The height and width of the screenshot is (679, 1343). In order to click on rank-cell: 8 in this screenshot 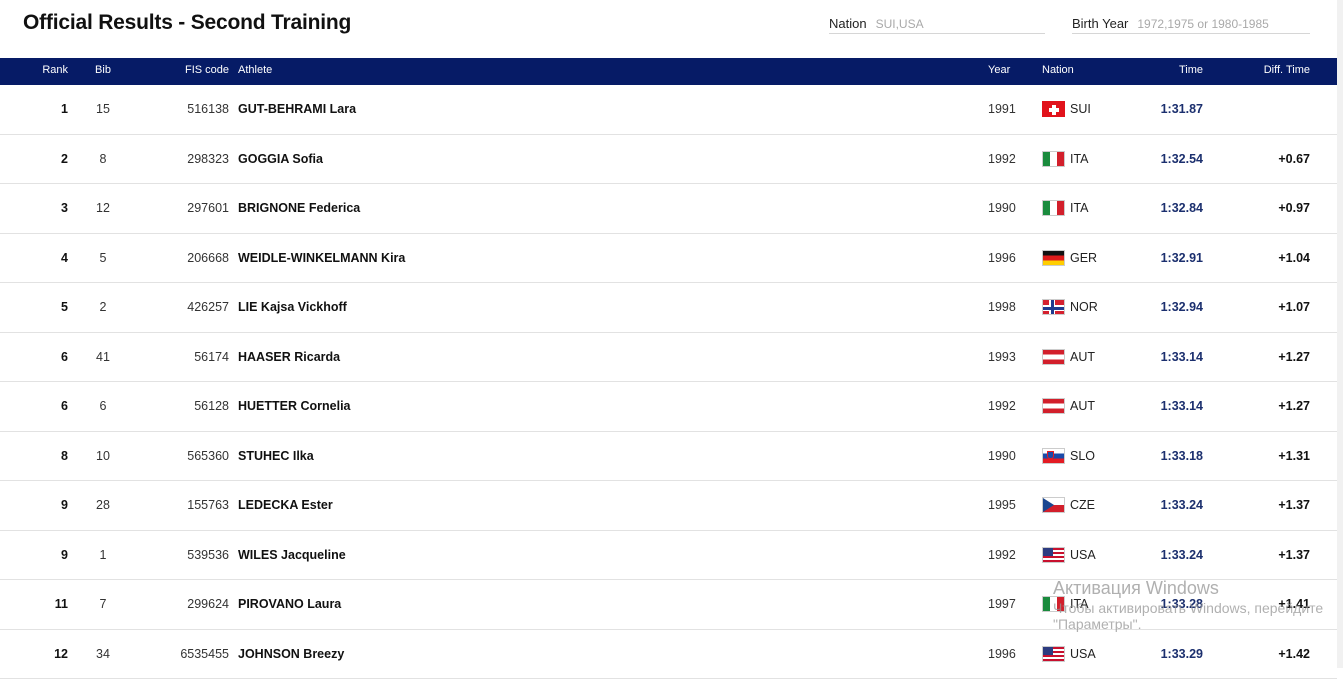, I will do `click(34, 456)`.